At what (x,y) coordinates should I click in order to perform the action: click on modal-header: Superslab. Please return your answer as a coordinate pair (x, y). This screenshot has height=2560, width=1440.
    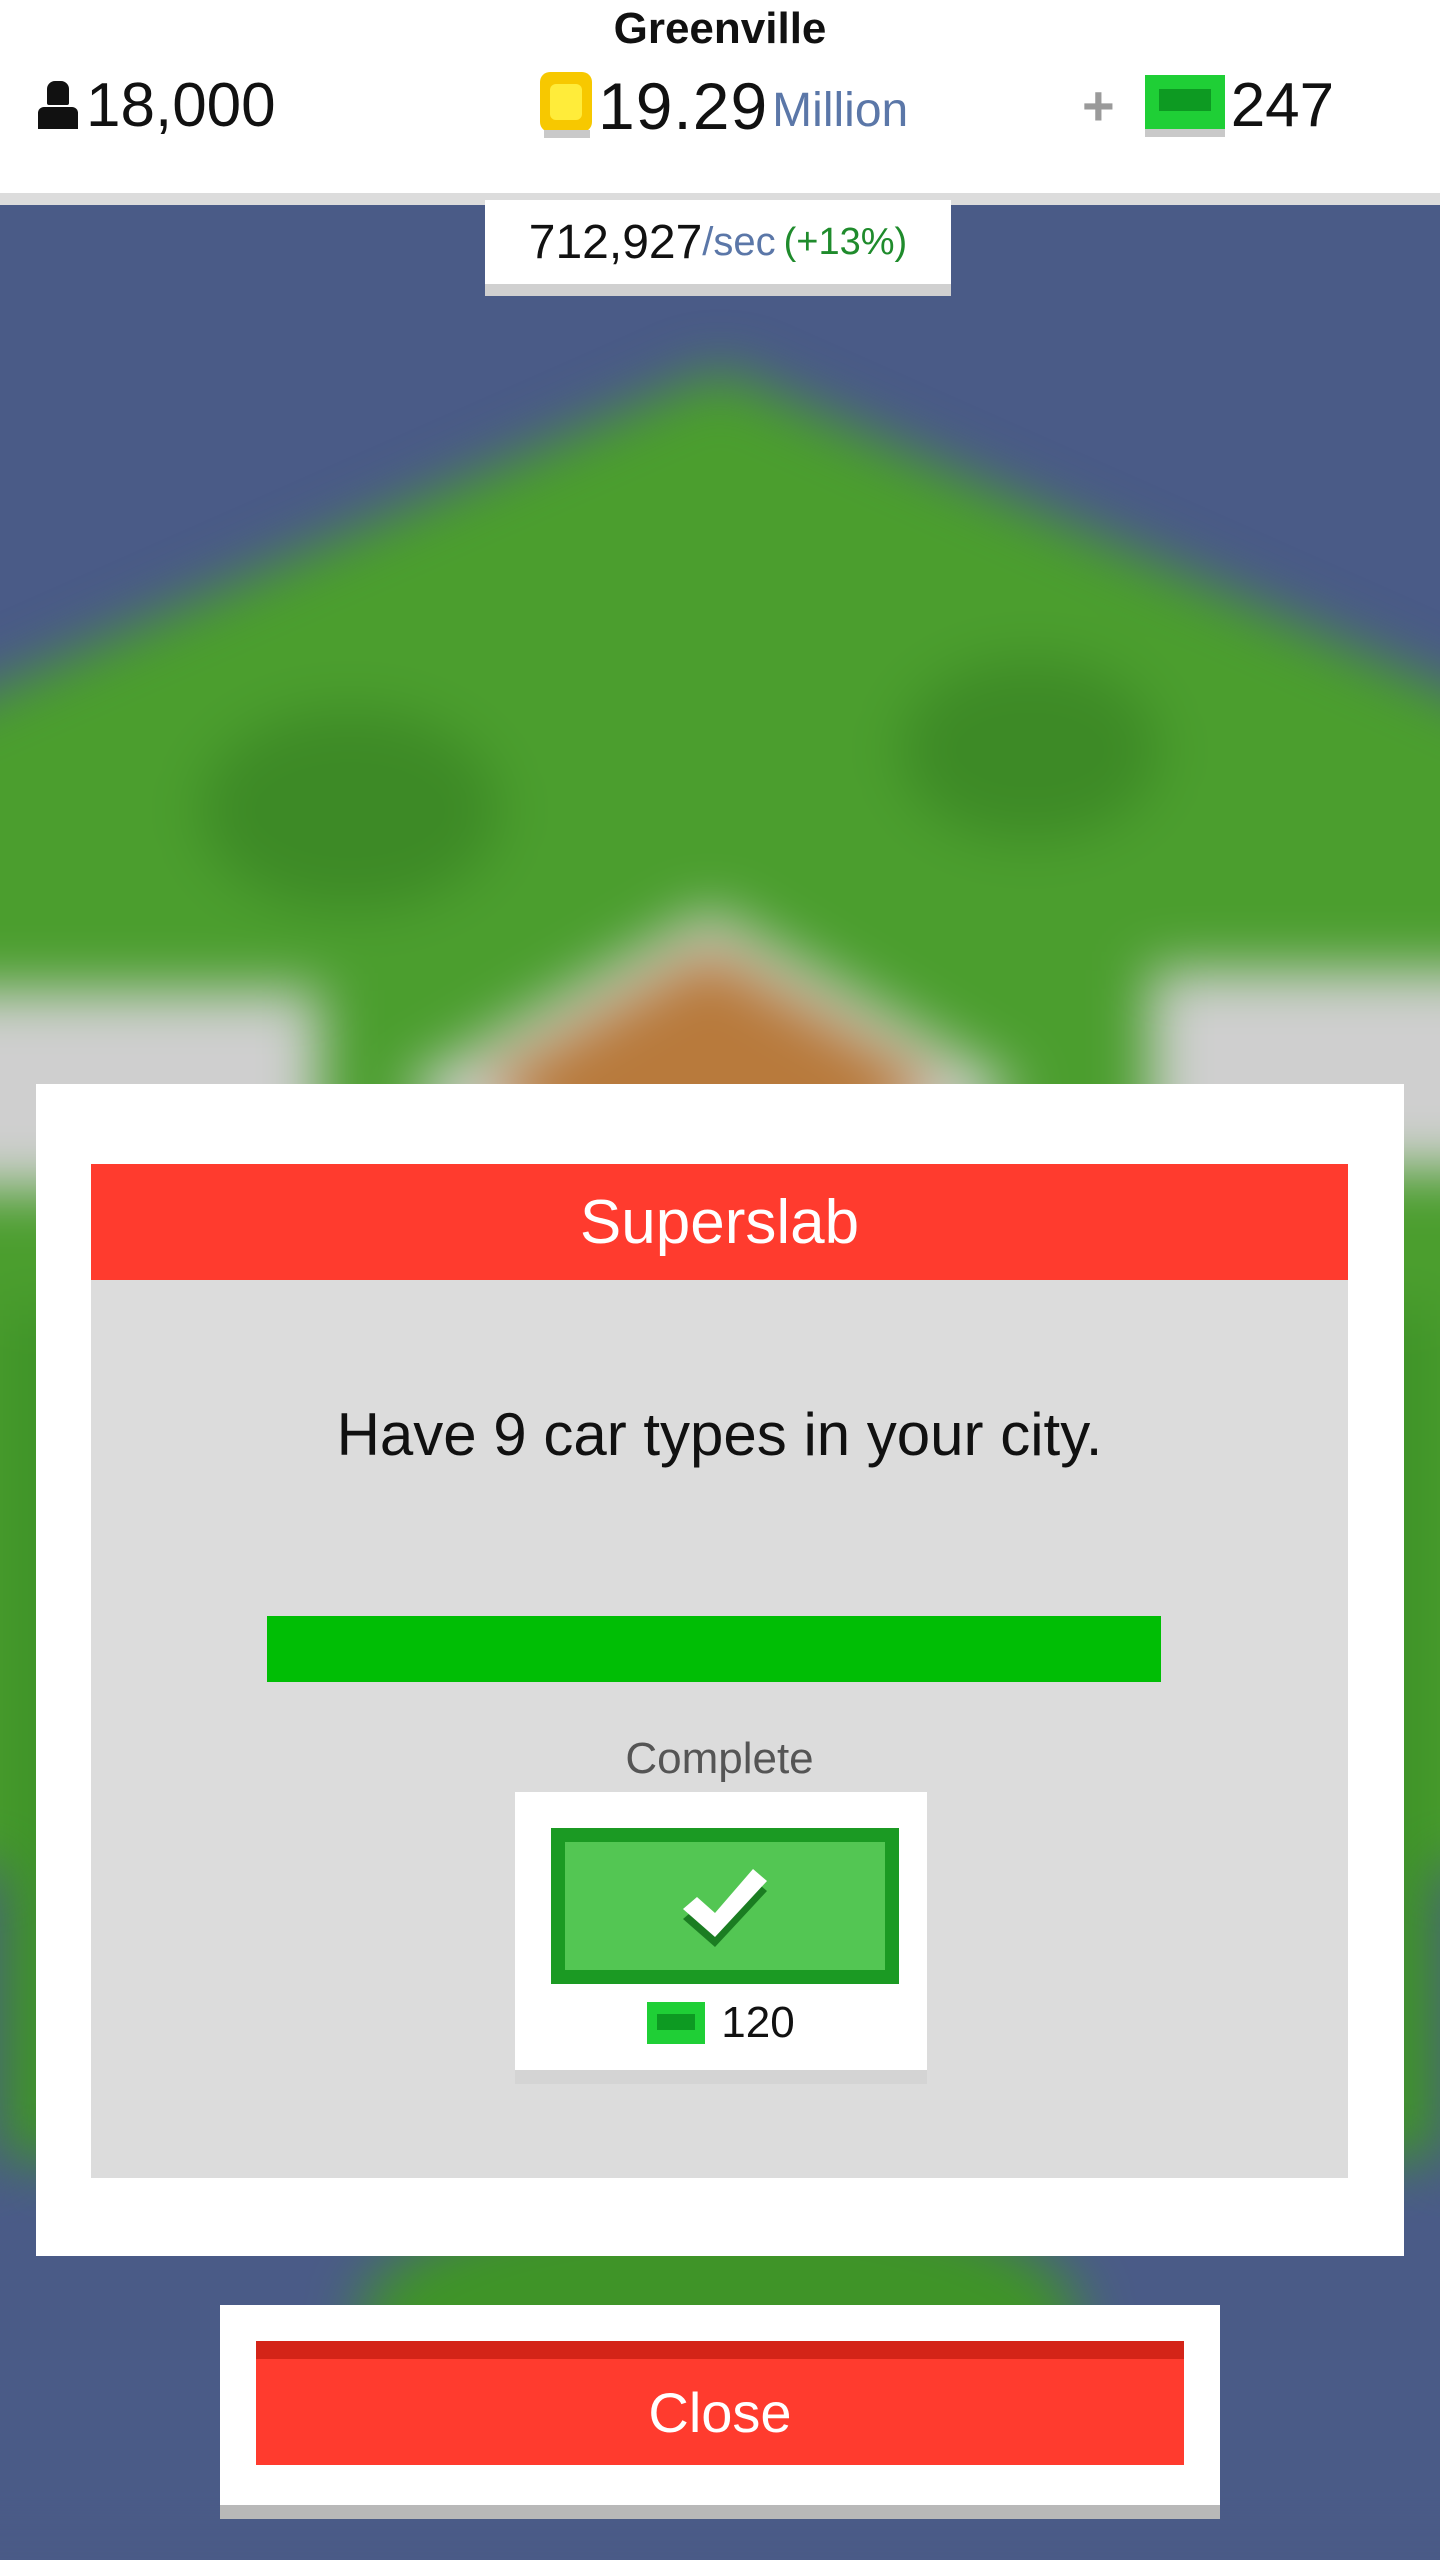
    Looking at the image, I should click on (719, 1222).